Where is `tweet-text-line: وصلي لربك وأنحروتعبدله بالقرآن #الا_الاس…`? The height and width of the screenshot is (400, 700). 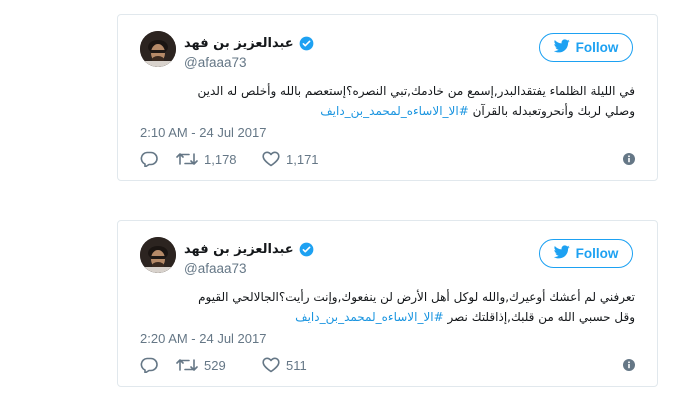
tweet-text-line: وصلي لربك وأنحروتعبدله بالقرآن #الا_الاس… is located at coordinates (385, 111).